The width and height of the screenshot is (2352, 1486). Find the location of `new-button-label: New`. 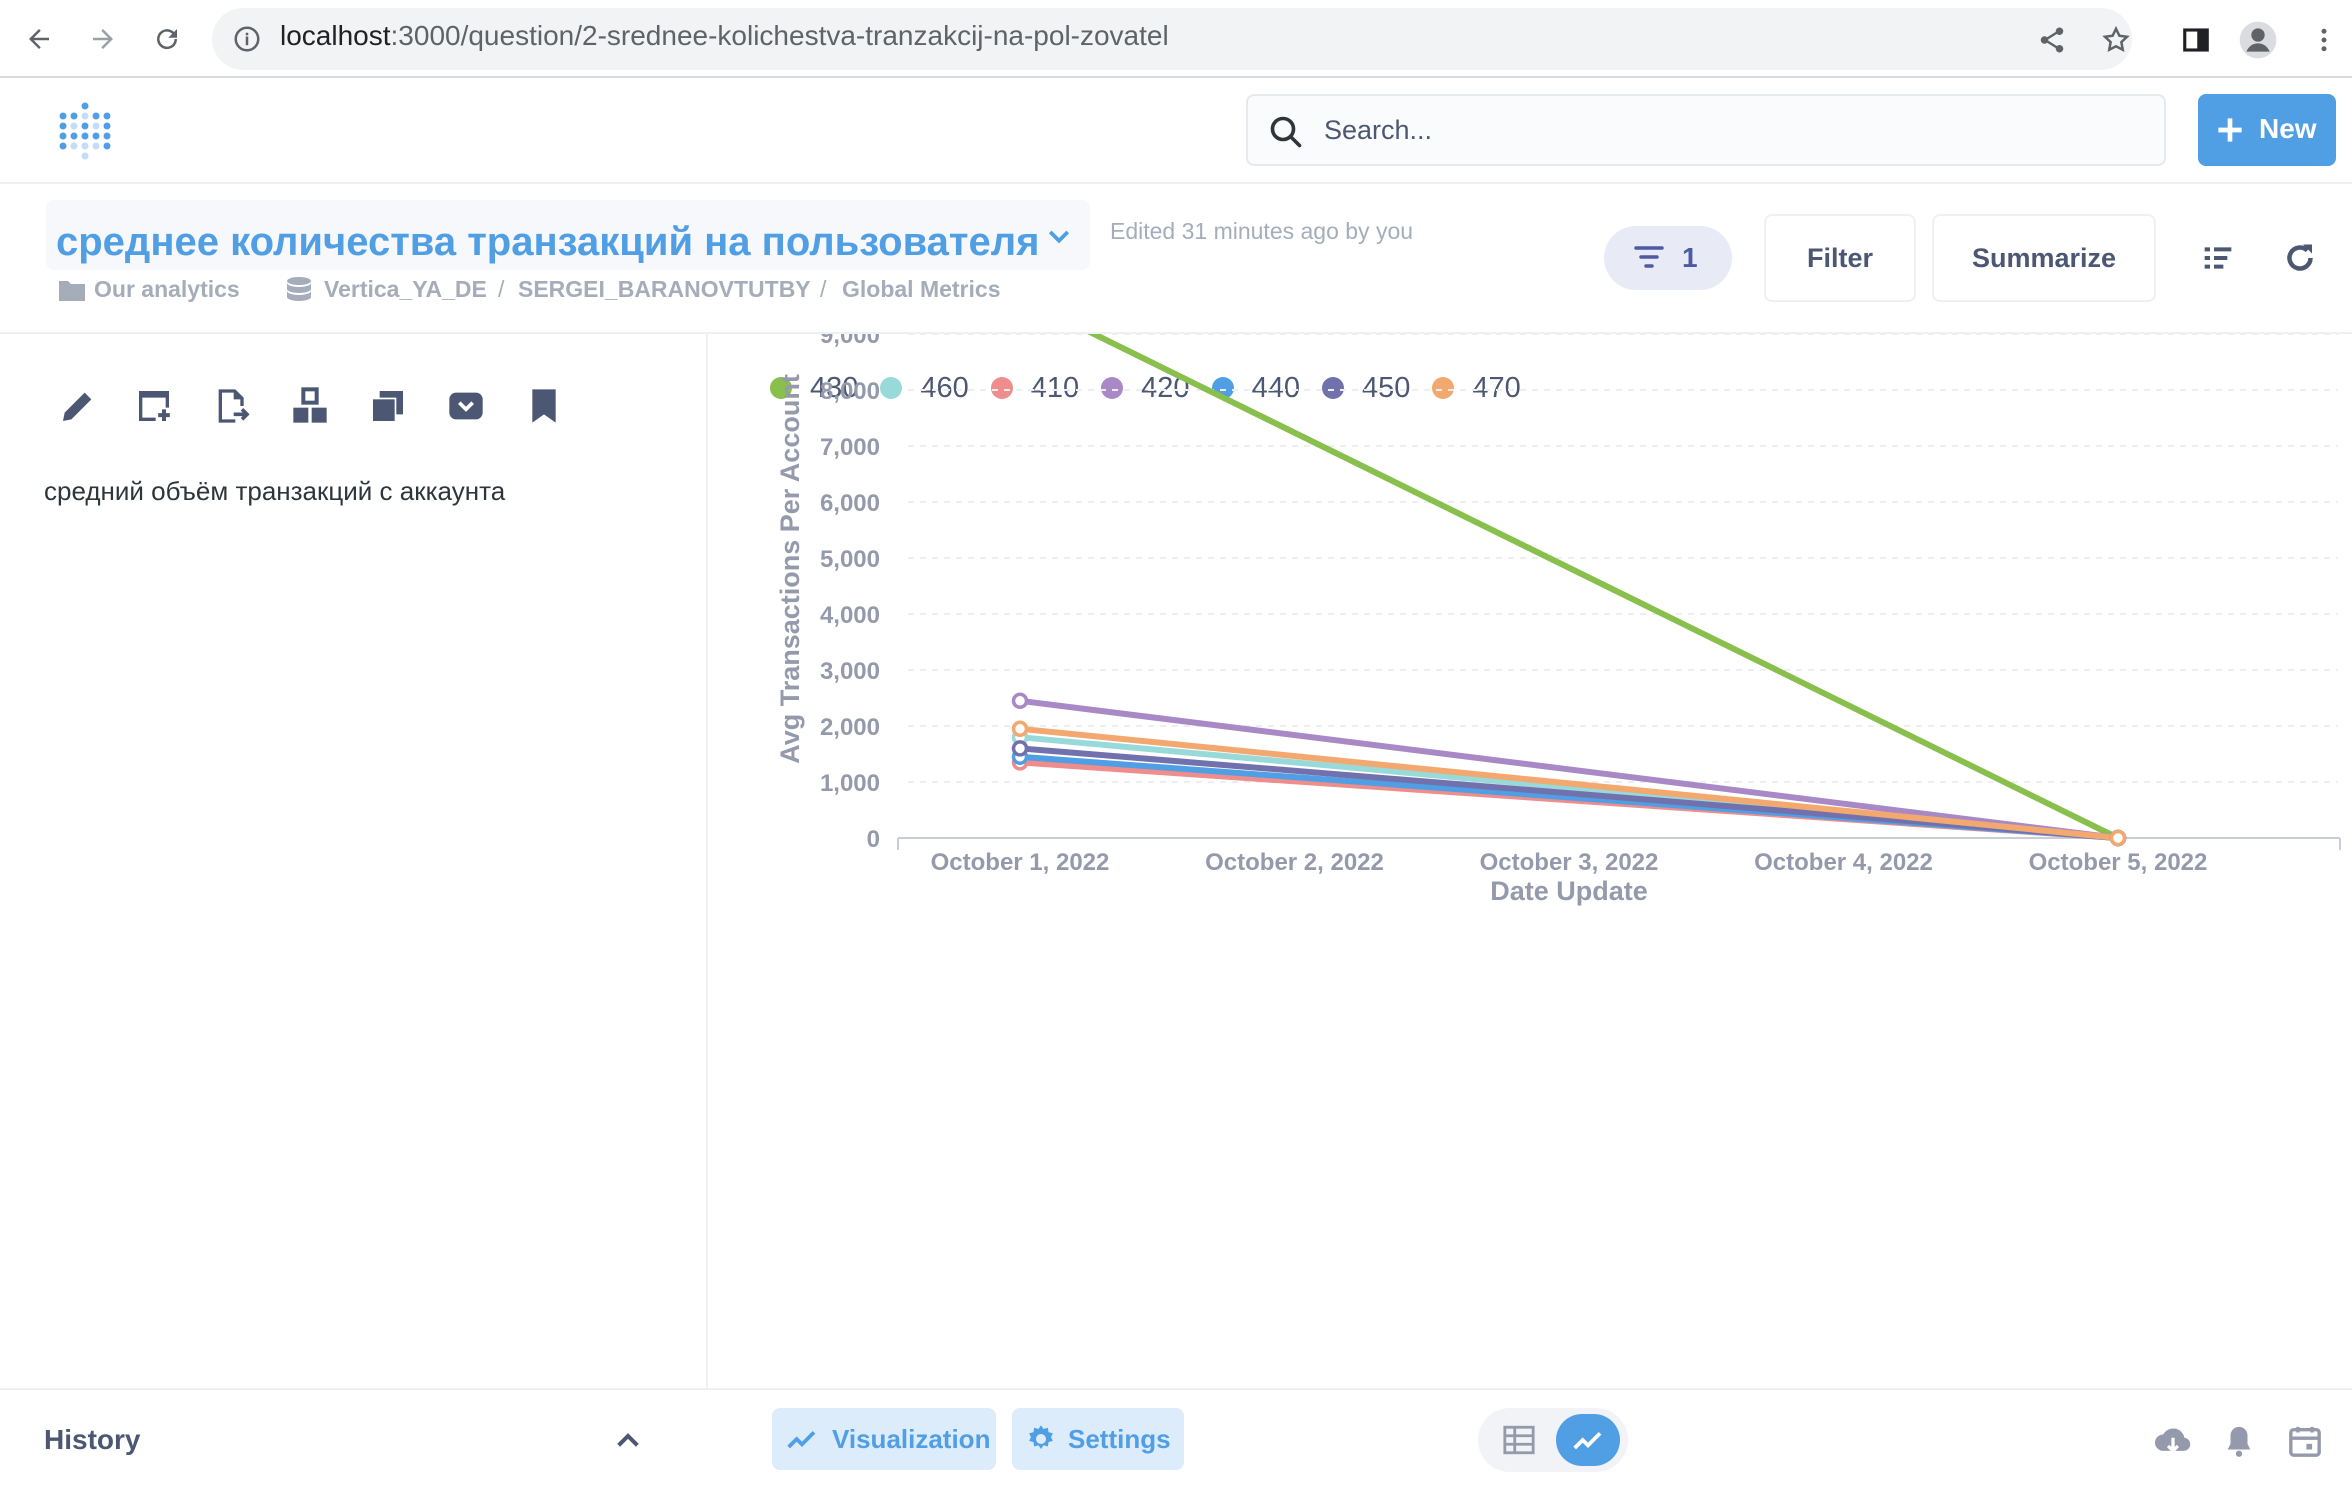

new-button-label: New is located at coordinates (2288, 128).